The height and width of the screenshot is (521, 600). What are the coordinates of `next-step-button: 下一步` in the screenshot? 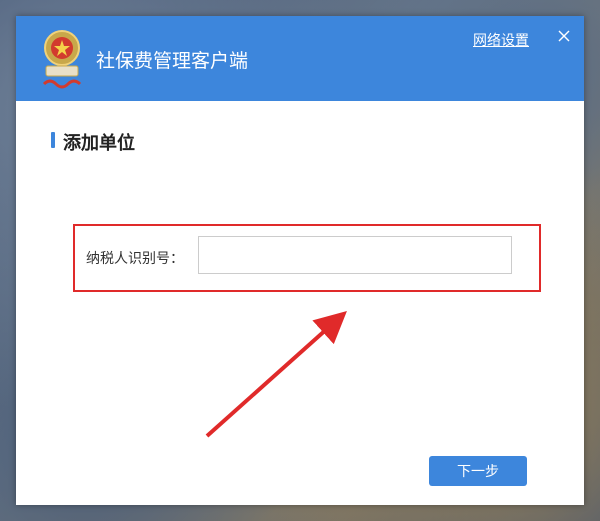 It's located at (478, 471).